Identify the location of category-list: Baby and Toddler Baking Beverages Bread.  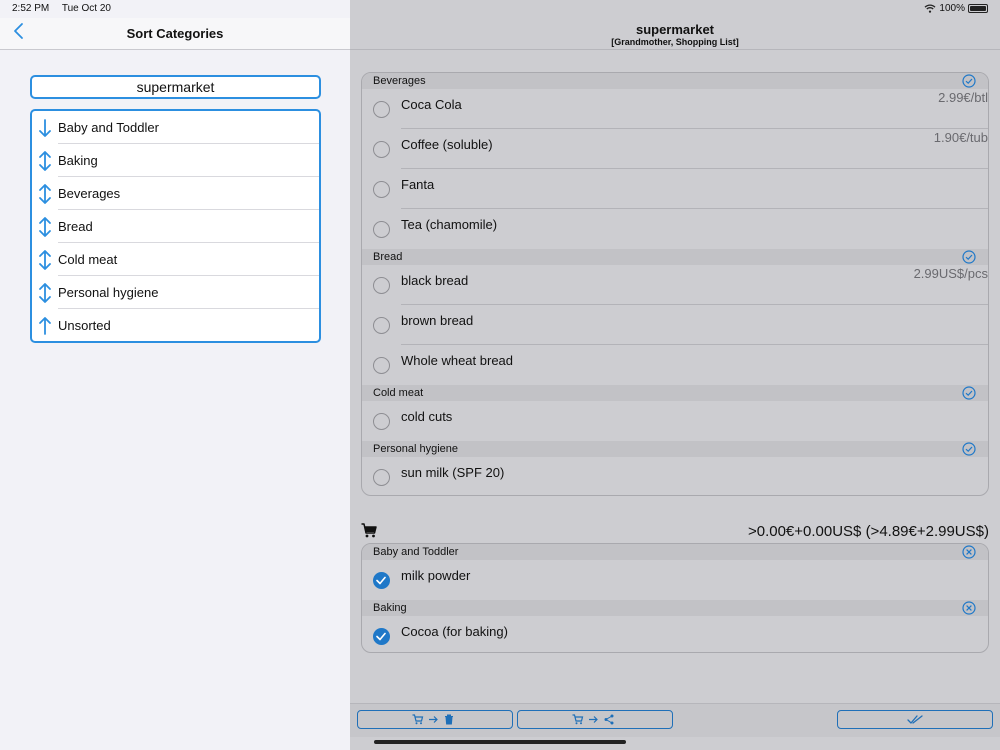
(175, 226).